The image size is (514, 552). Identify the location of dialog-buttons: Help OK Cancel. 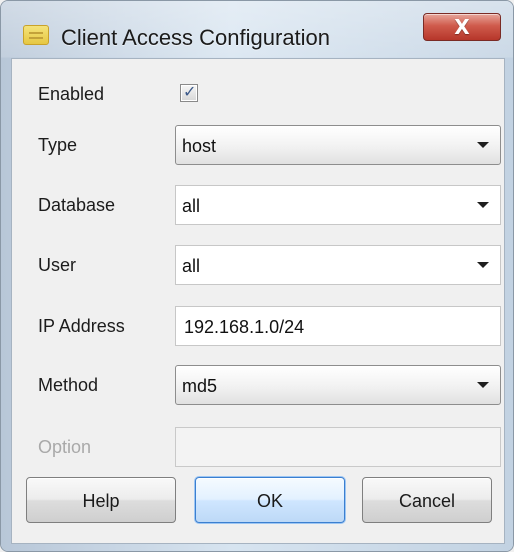
(259, 506).